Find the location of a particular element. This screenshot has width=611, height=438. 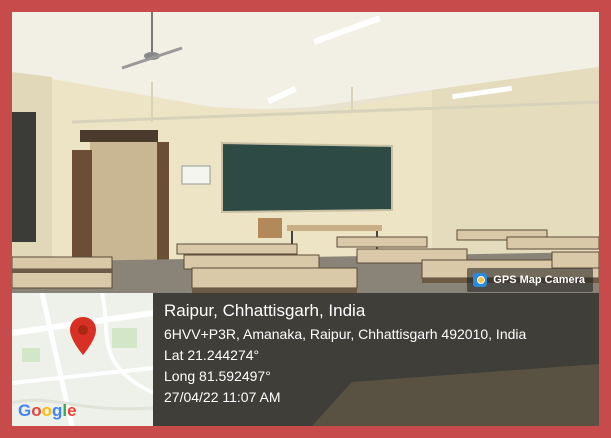

gps-map-camera-badge: GPS Map Camera is located at coordinates (530, 280).